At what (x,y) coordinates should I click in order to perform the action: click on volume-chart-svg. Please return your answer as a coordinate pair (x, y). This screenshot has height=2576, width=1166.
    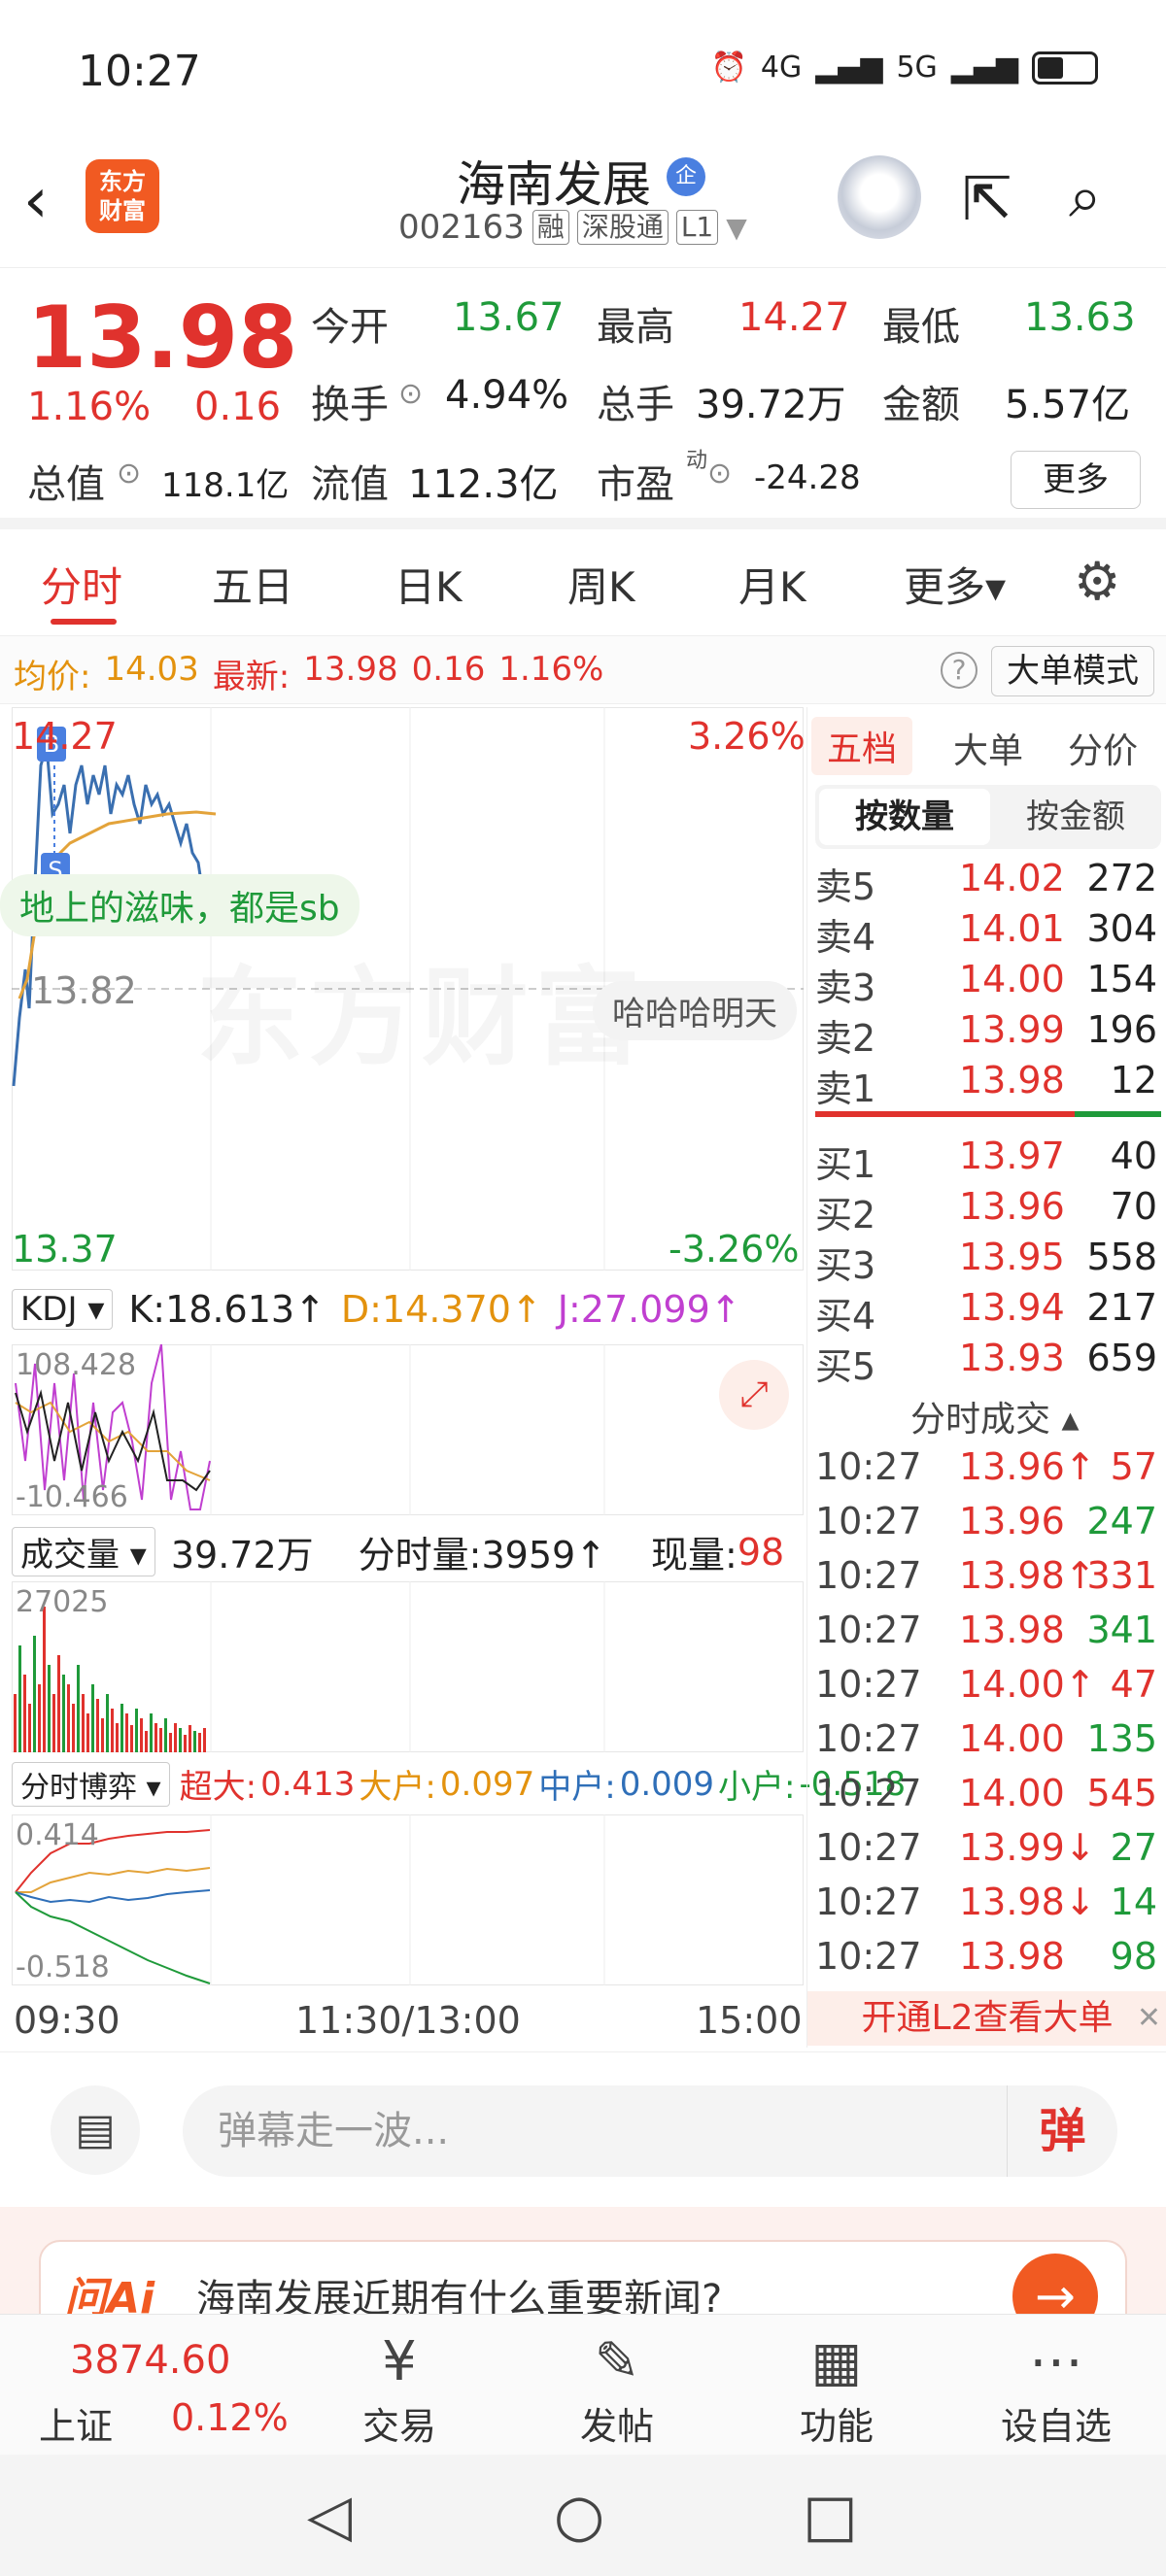
    Looking at the image, I should click on (309, 1666).